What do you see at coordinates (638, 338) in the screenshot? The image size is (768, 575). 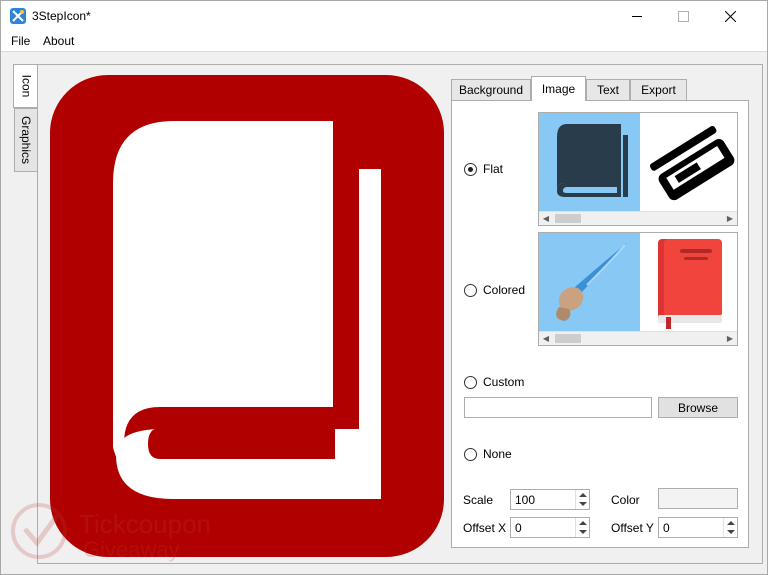 I see `colored-gallery-scrollbar: ◀ ▶` at bounding box center [638, 338].